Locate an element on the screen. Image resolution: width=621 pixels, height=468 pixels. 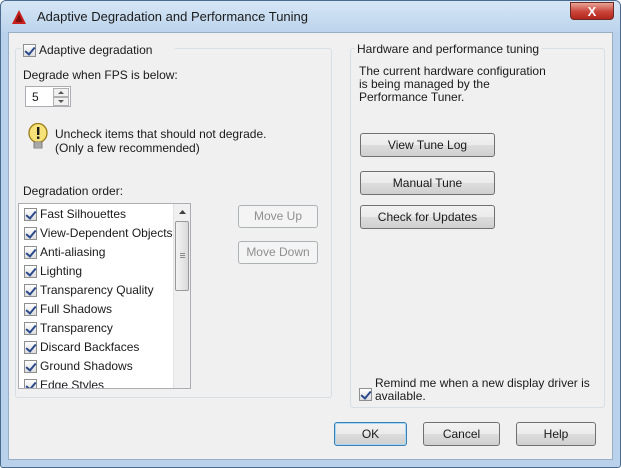
arrow-down-icon is located at coordinates (61, 101).